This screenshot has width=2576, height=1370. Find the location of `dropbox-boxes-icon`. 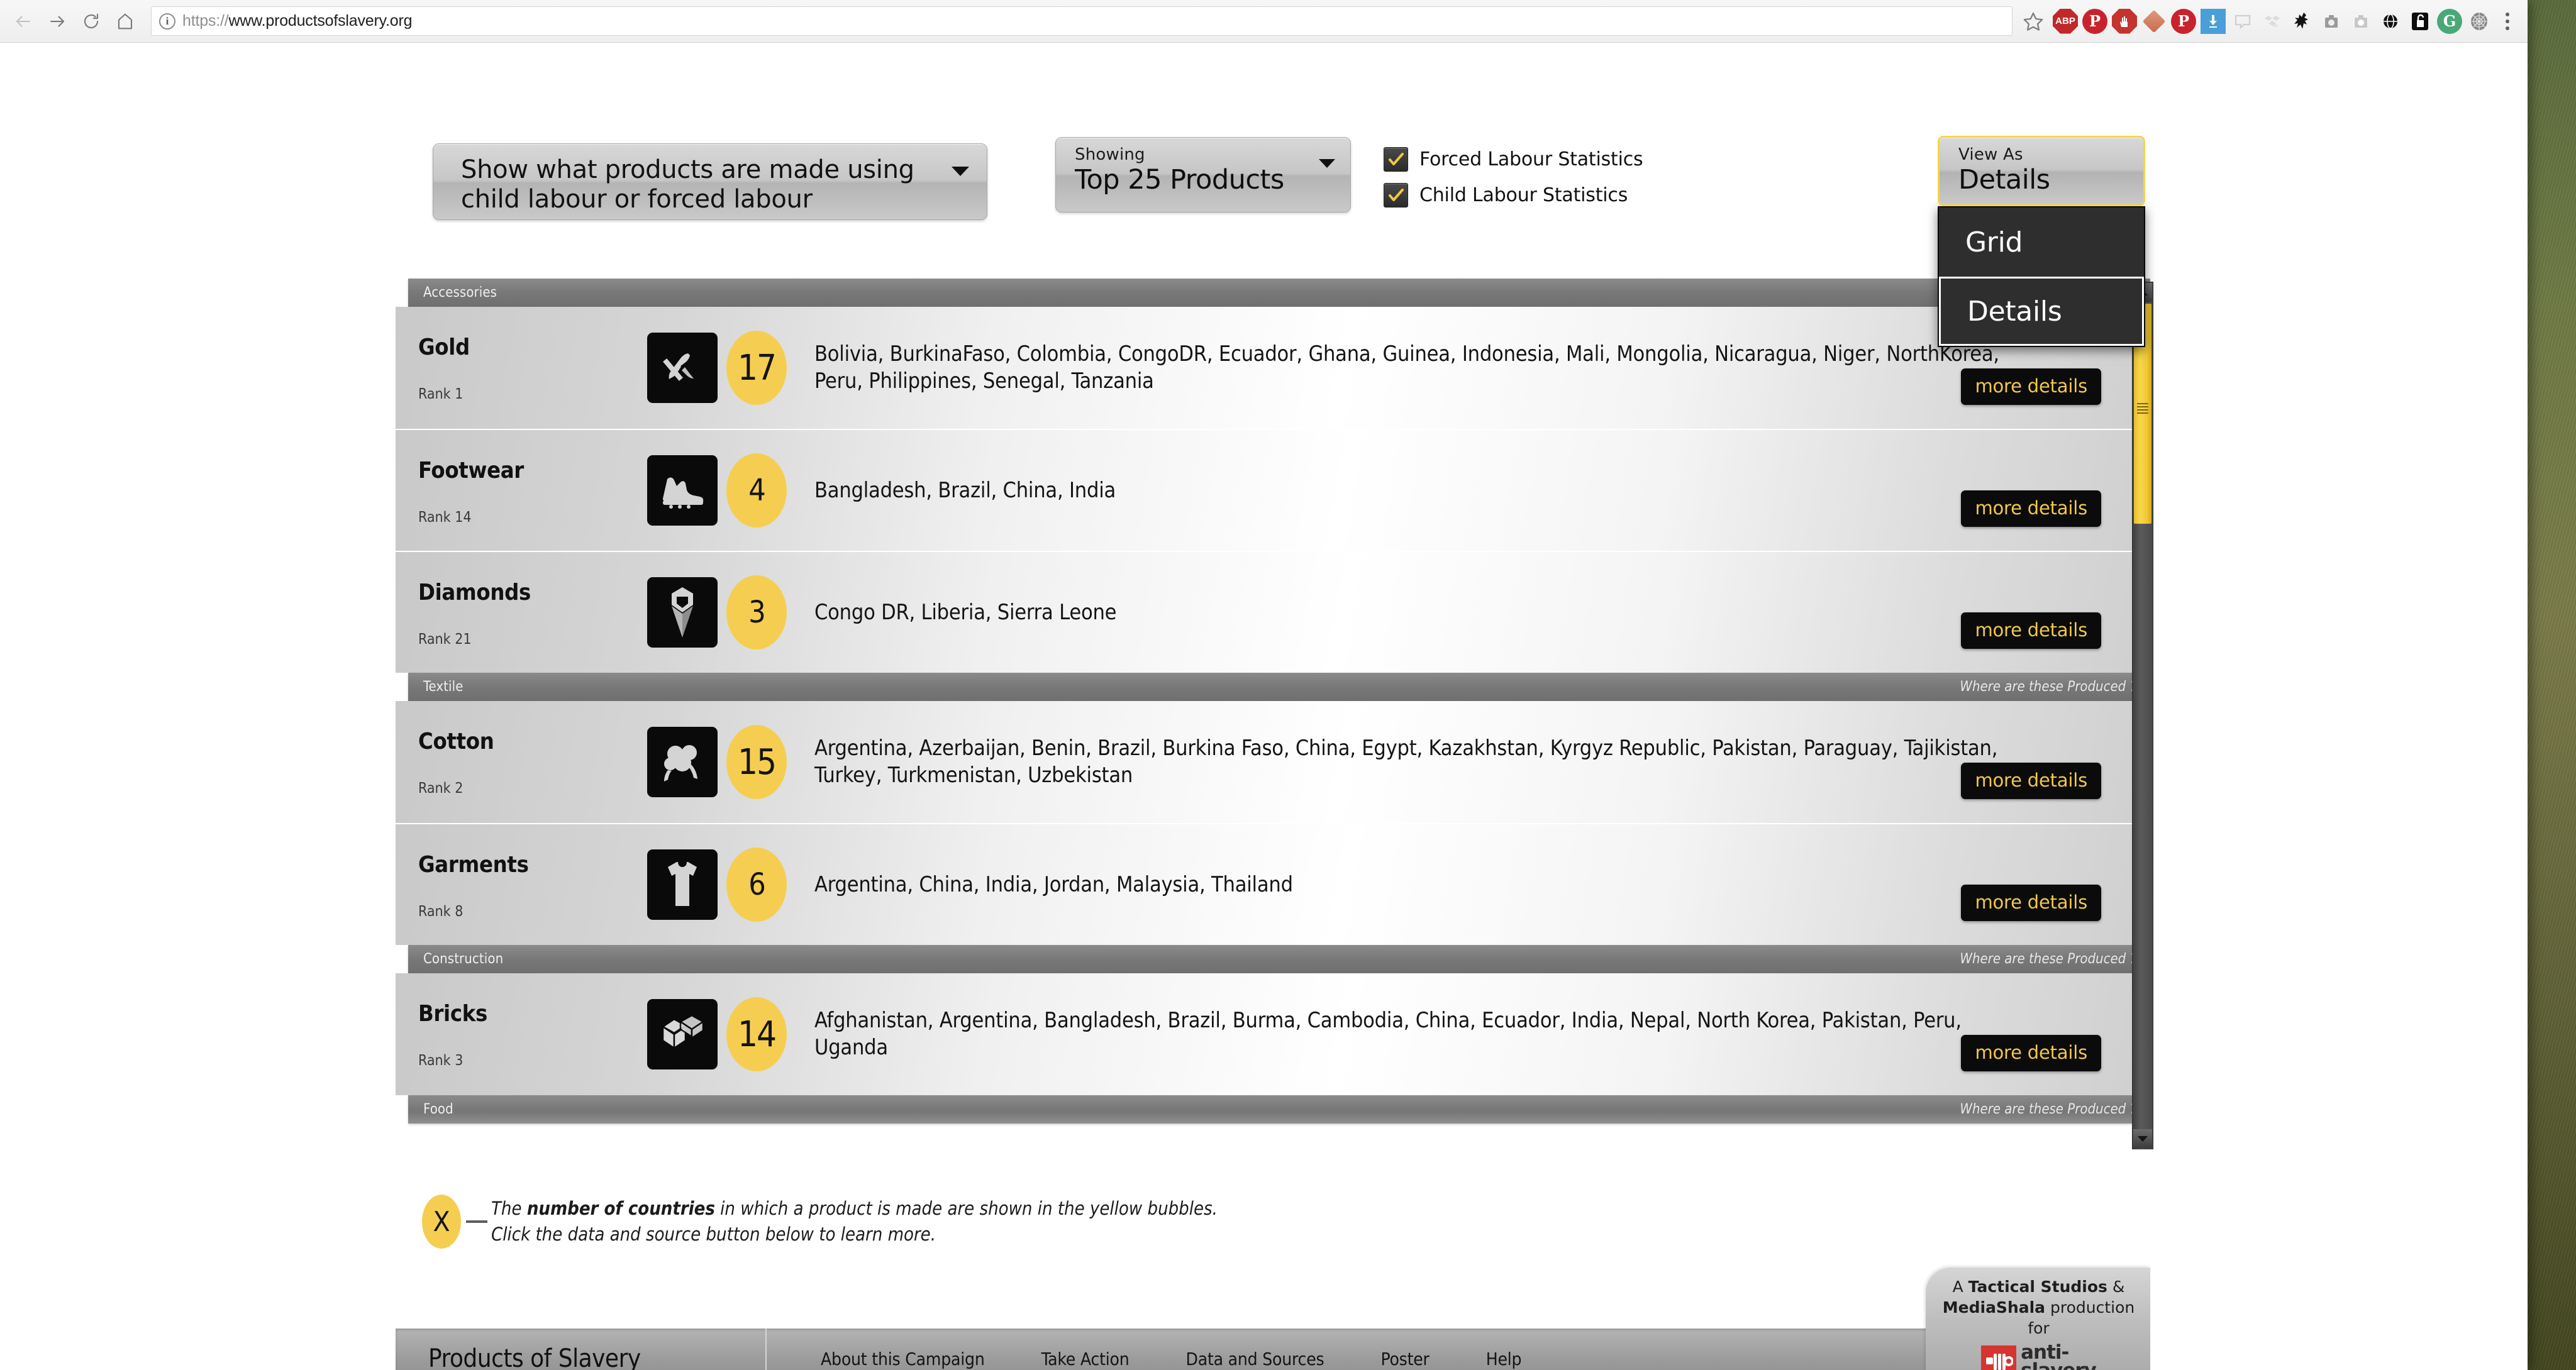

dropbox-boxes-icon is located at coordinates (2272, 21).